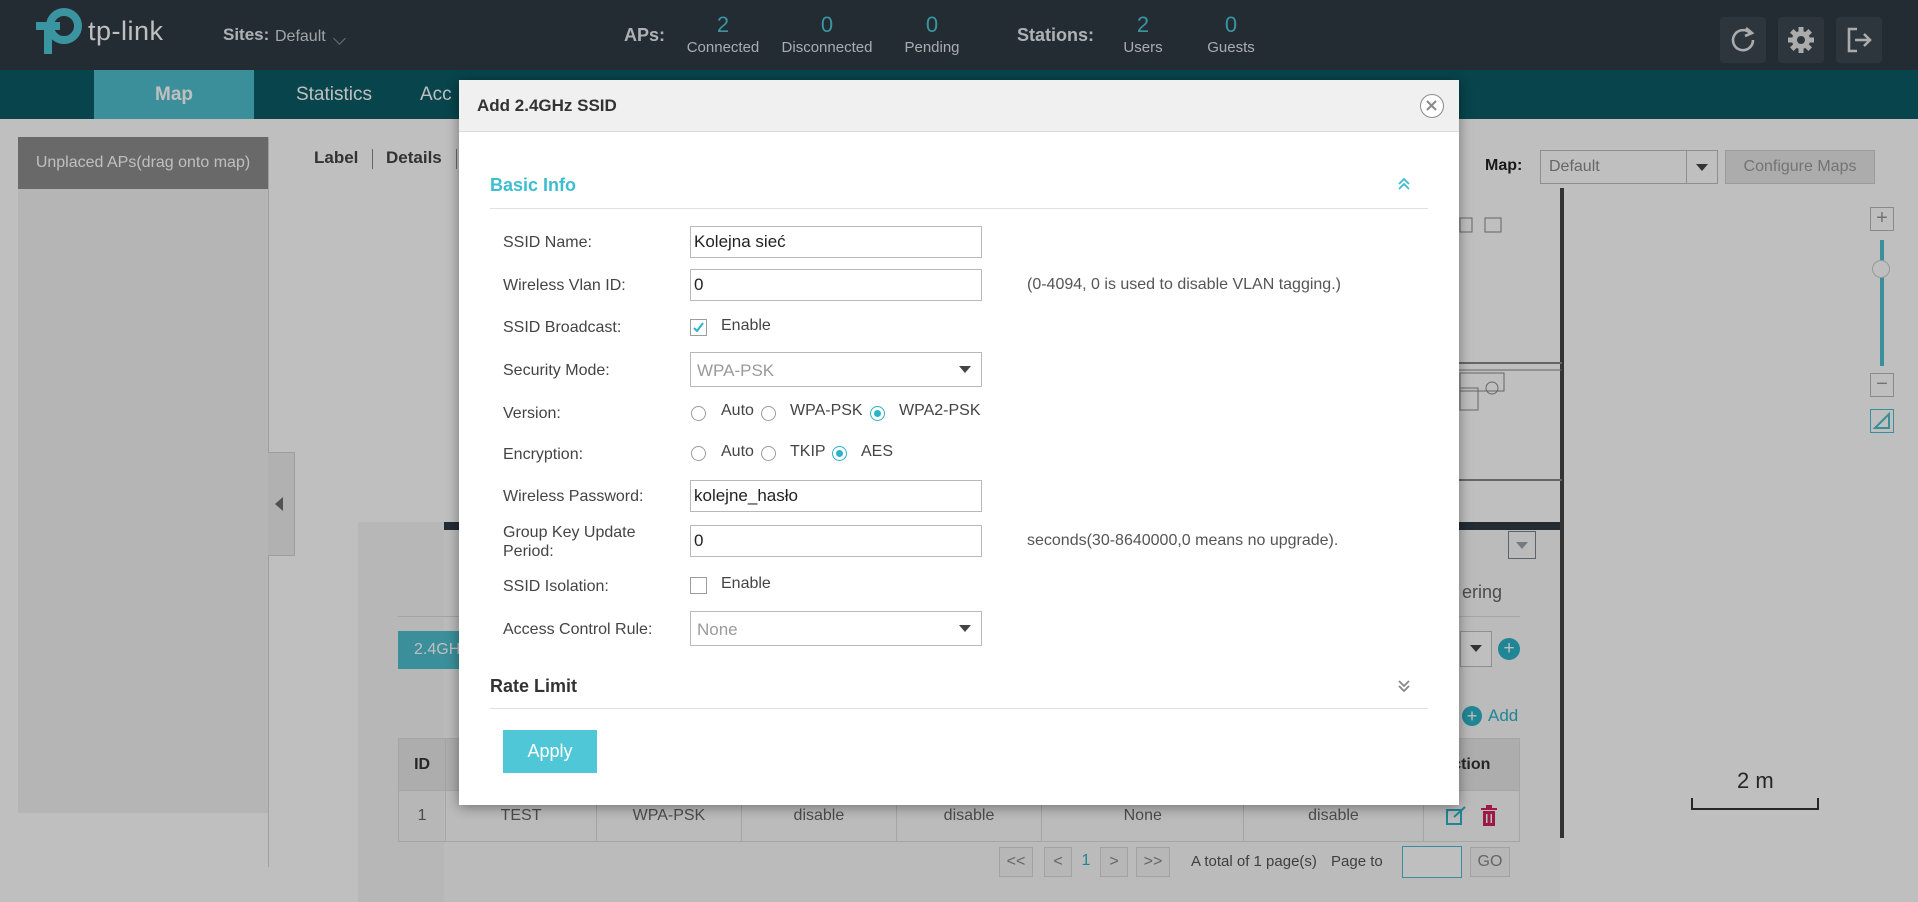 The height and width of the screenshot is (902, 1918). What do you see at coordinates (746, 325) in the screenshot?
I see `ssid-broadcast-option: Enable` at bounding box center [746, 325].